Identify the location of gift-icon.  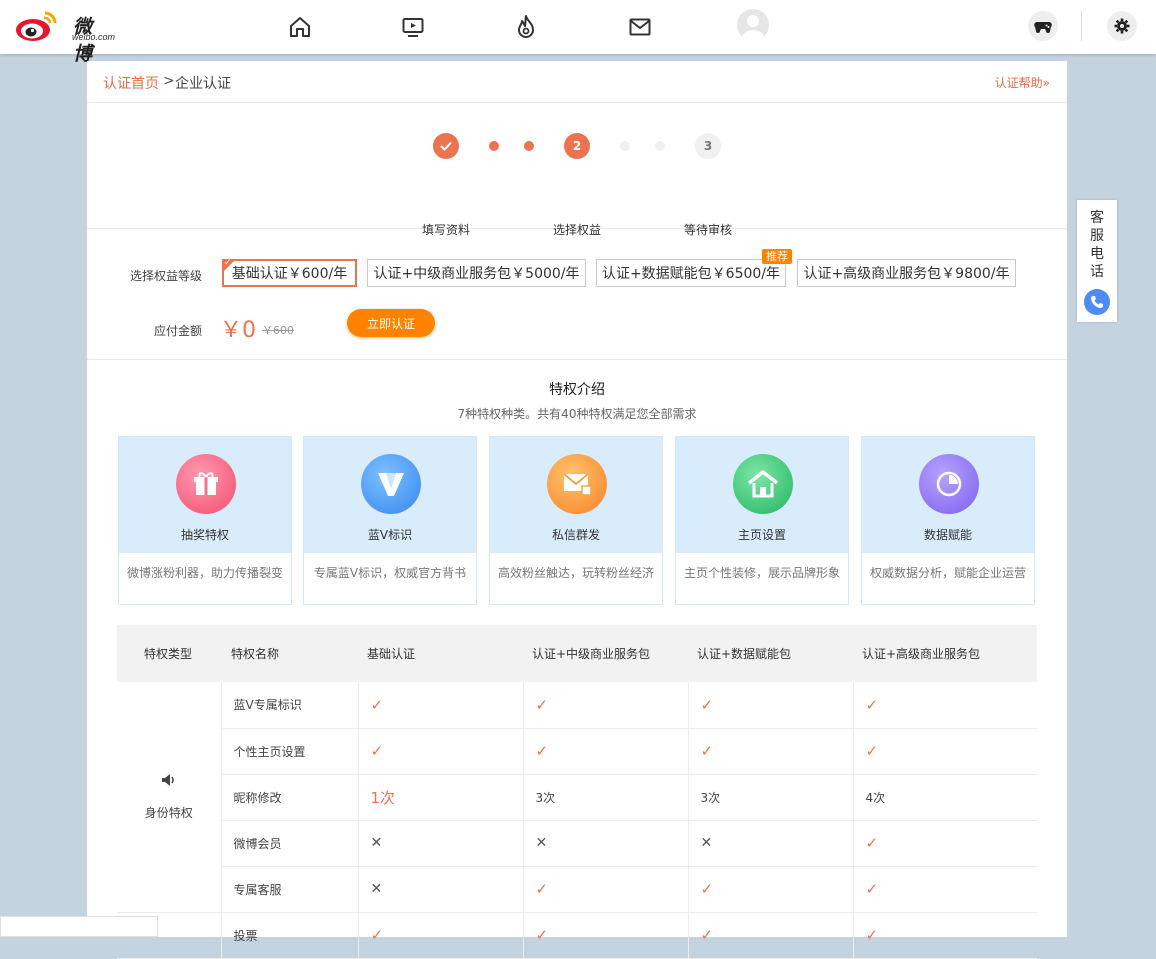
(206, 484).